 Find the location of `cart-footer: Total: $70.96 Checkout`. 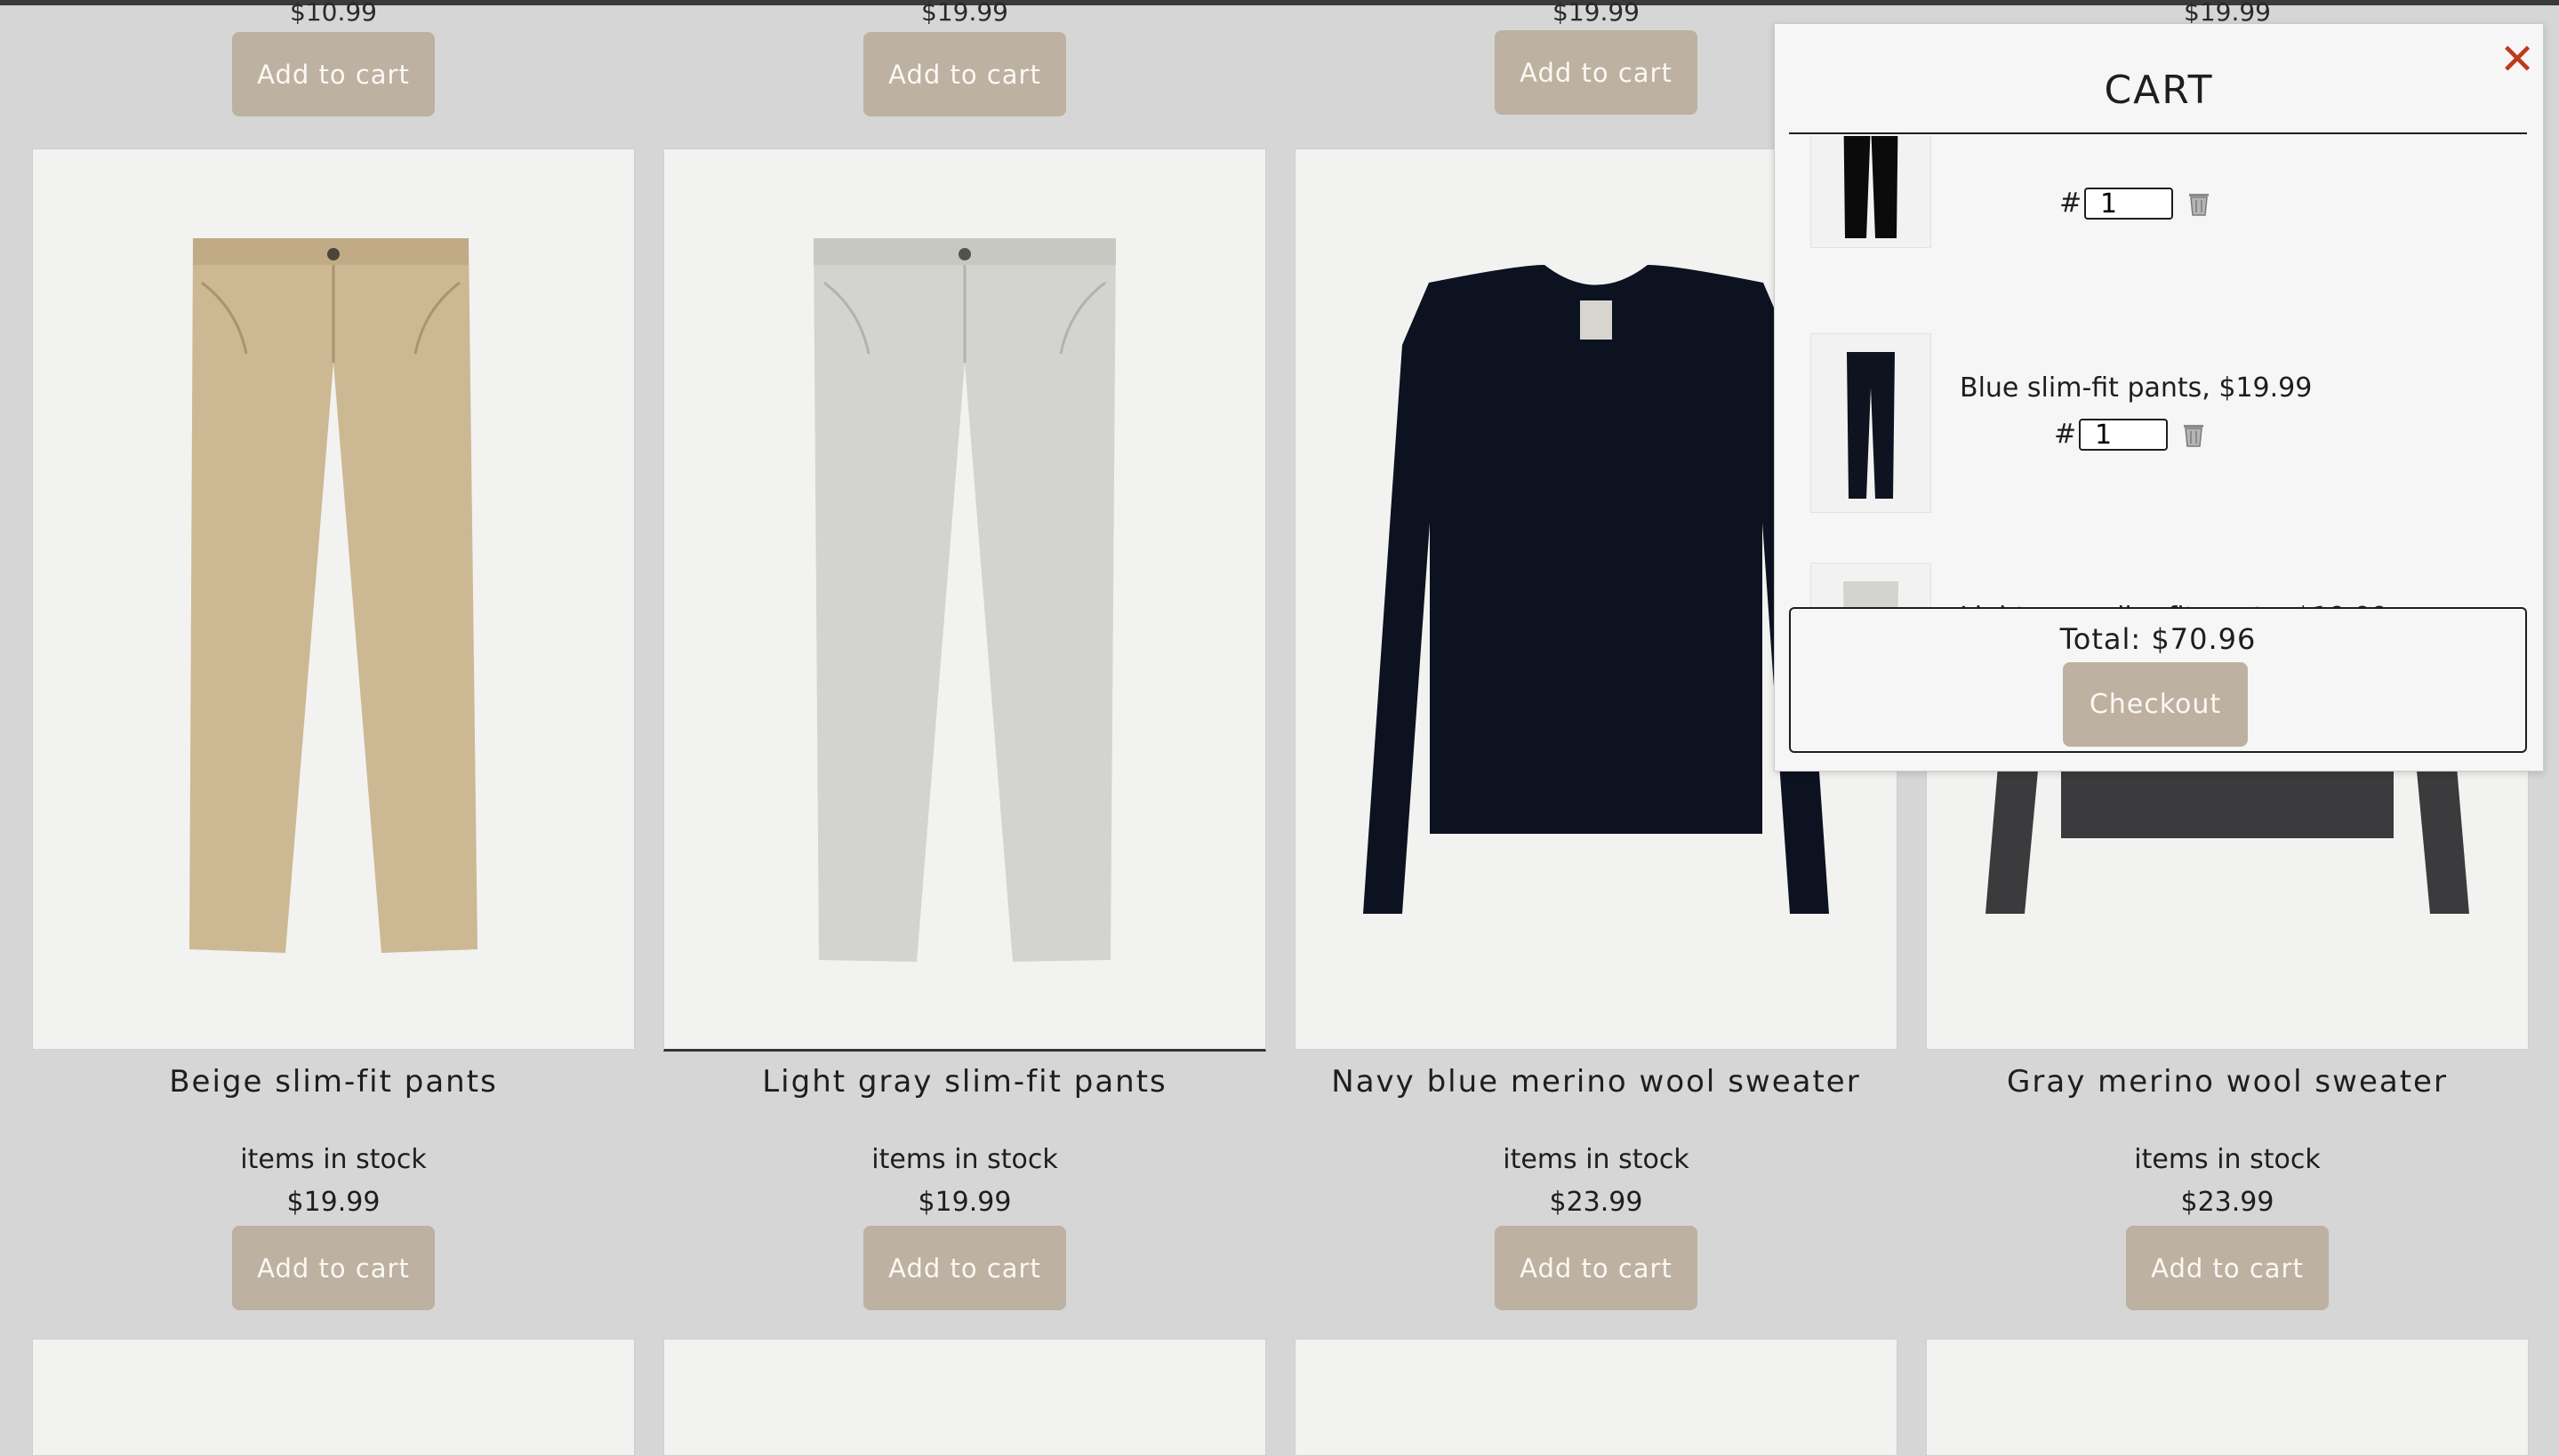

cart-footer: Total: $70.96 Checkout is located at coordinates (2158, 680).